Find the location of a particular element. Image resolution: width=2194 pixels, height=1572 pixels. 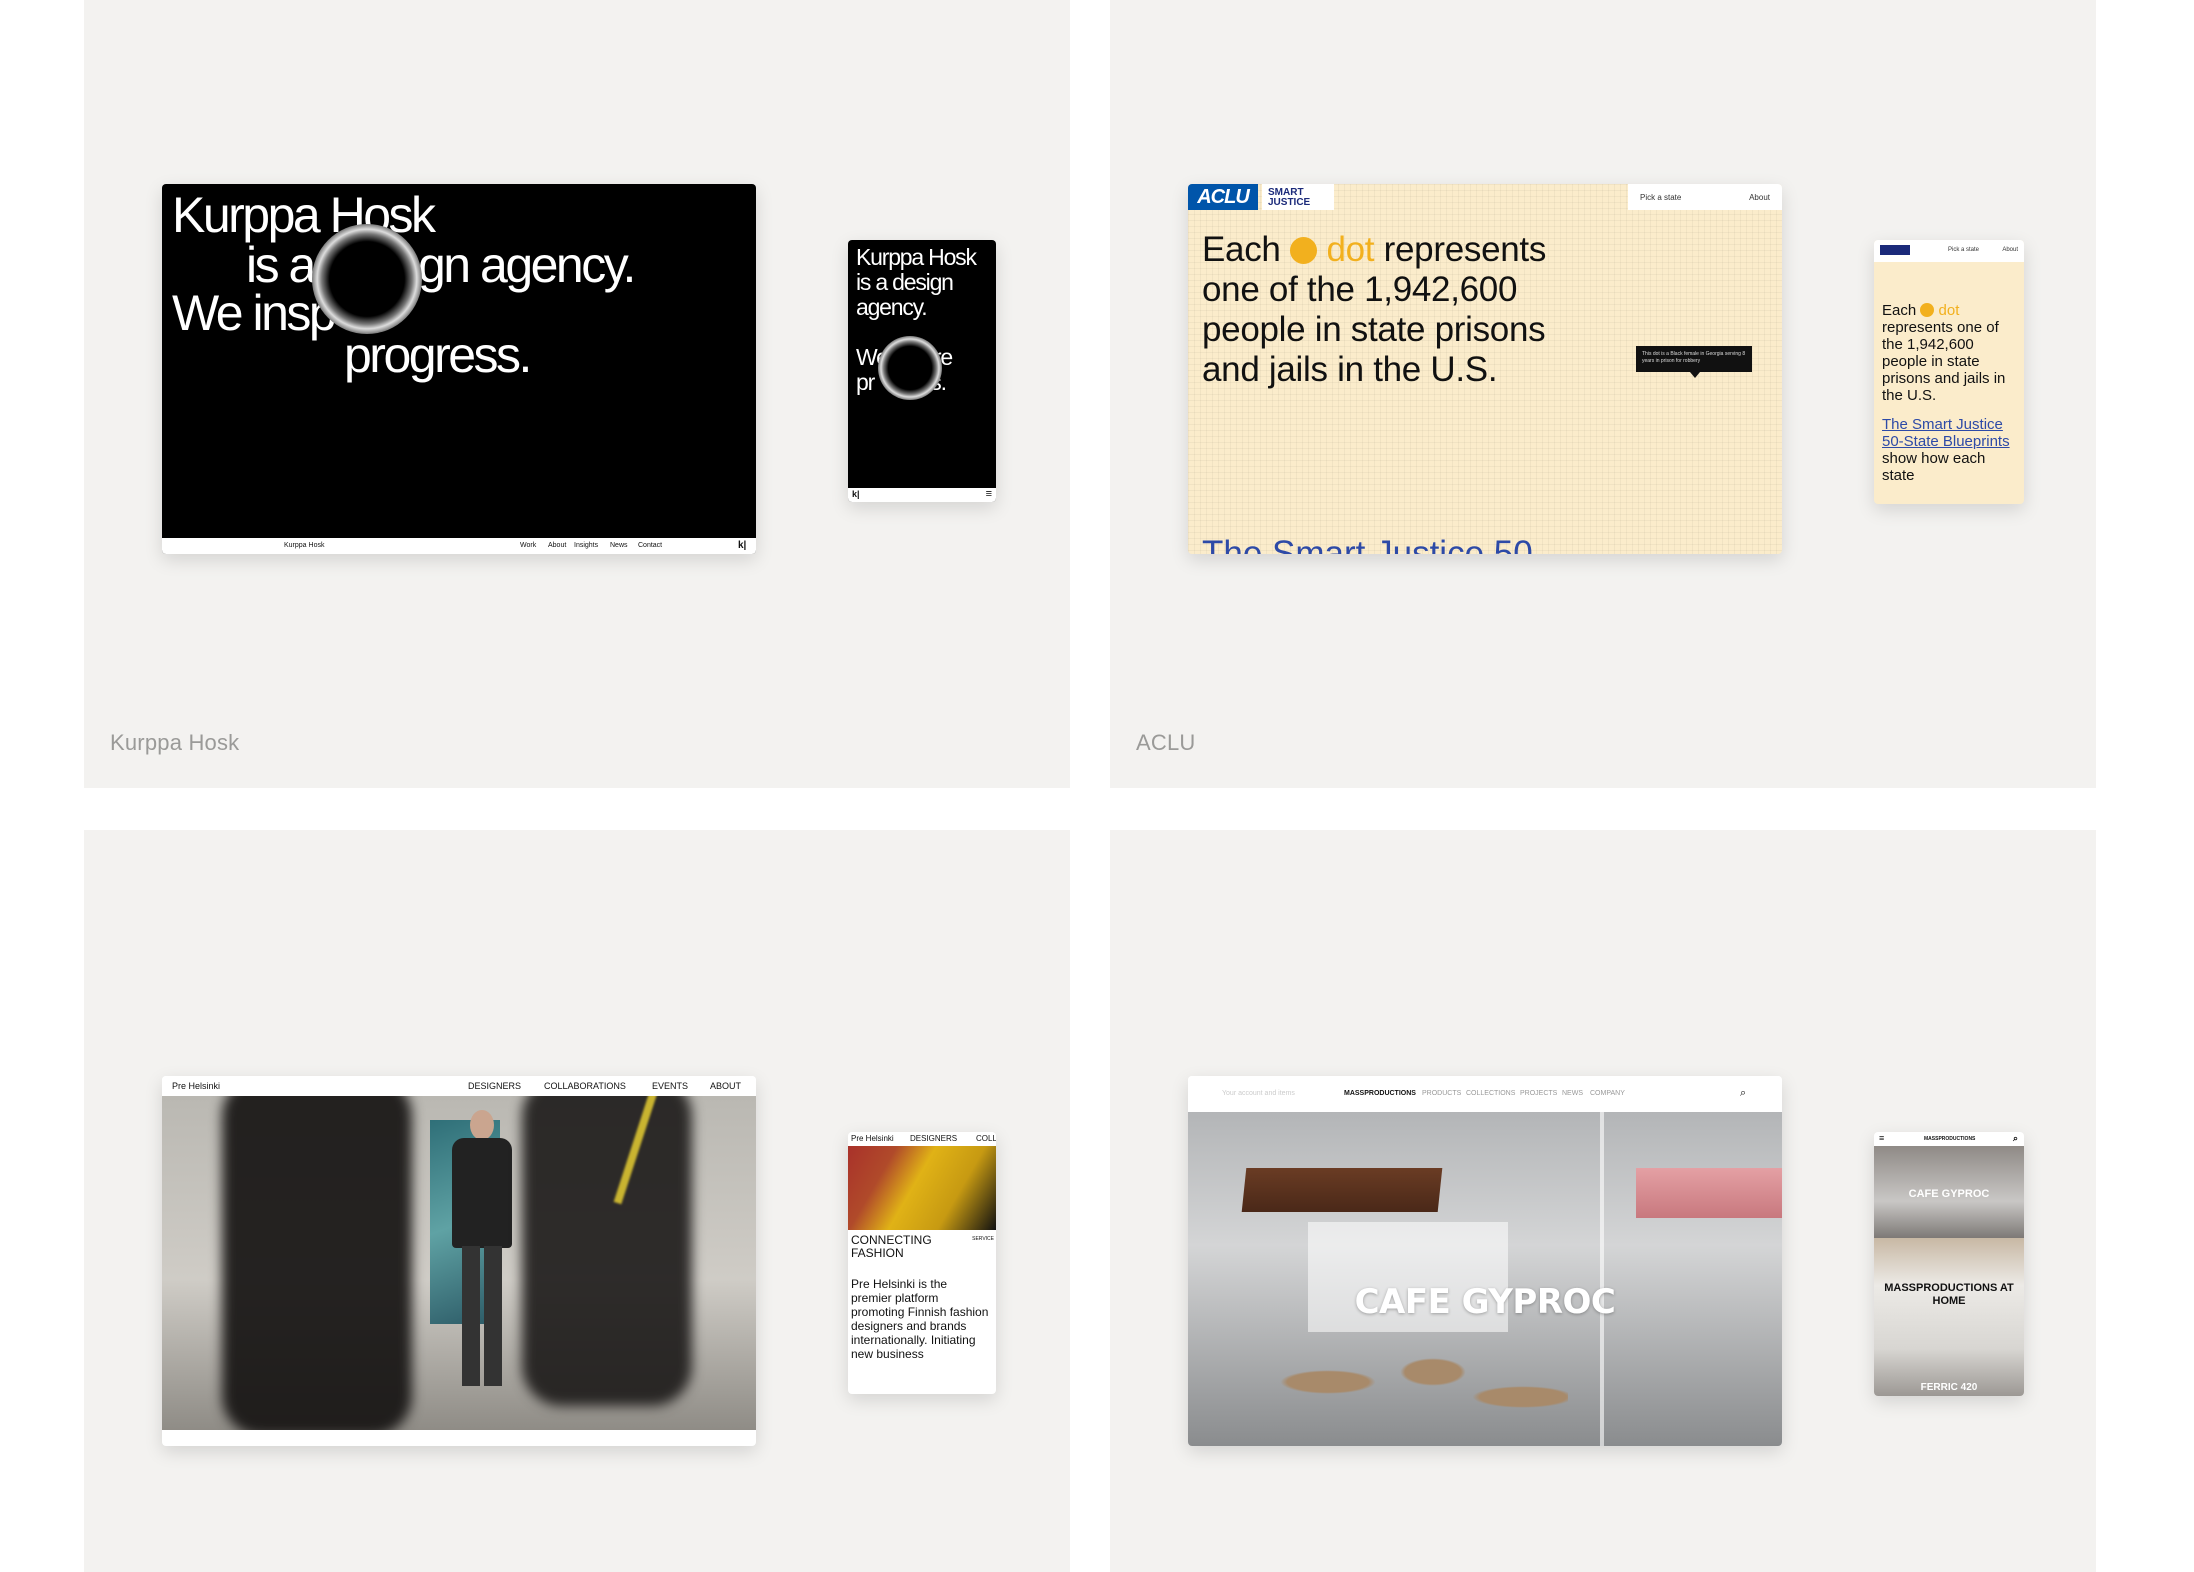

headline-line: is a design is located at coordinates (905, 282).